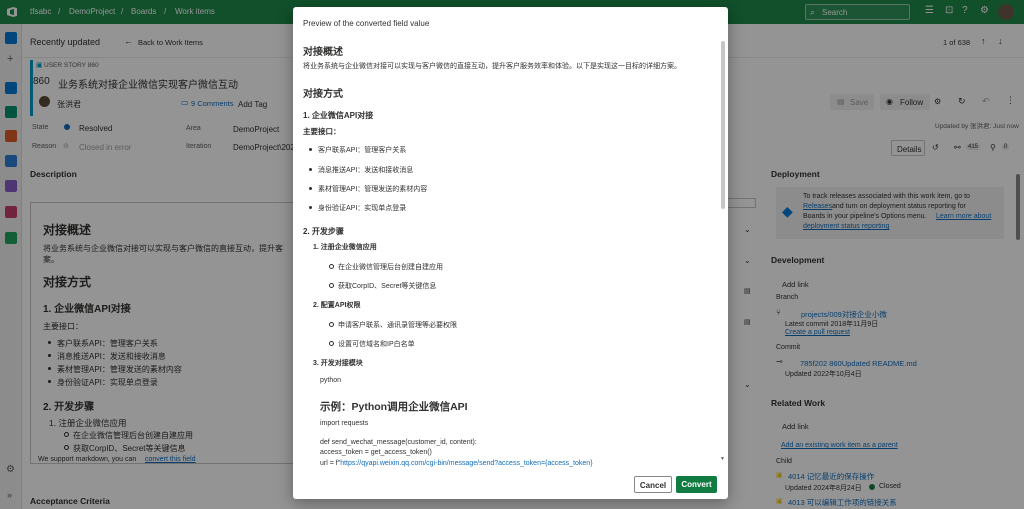 The height and width of the screenshot is (509, 1024). I want to click on preview-step-1: 1. 注册企业微信应用, so click(345, 247).